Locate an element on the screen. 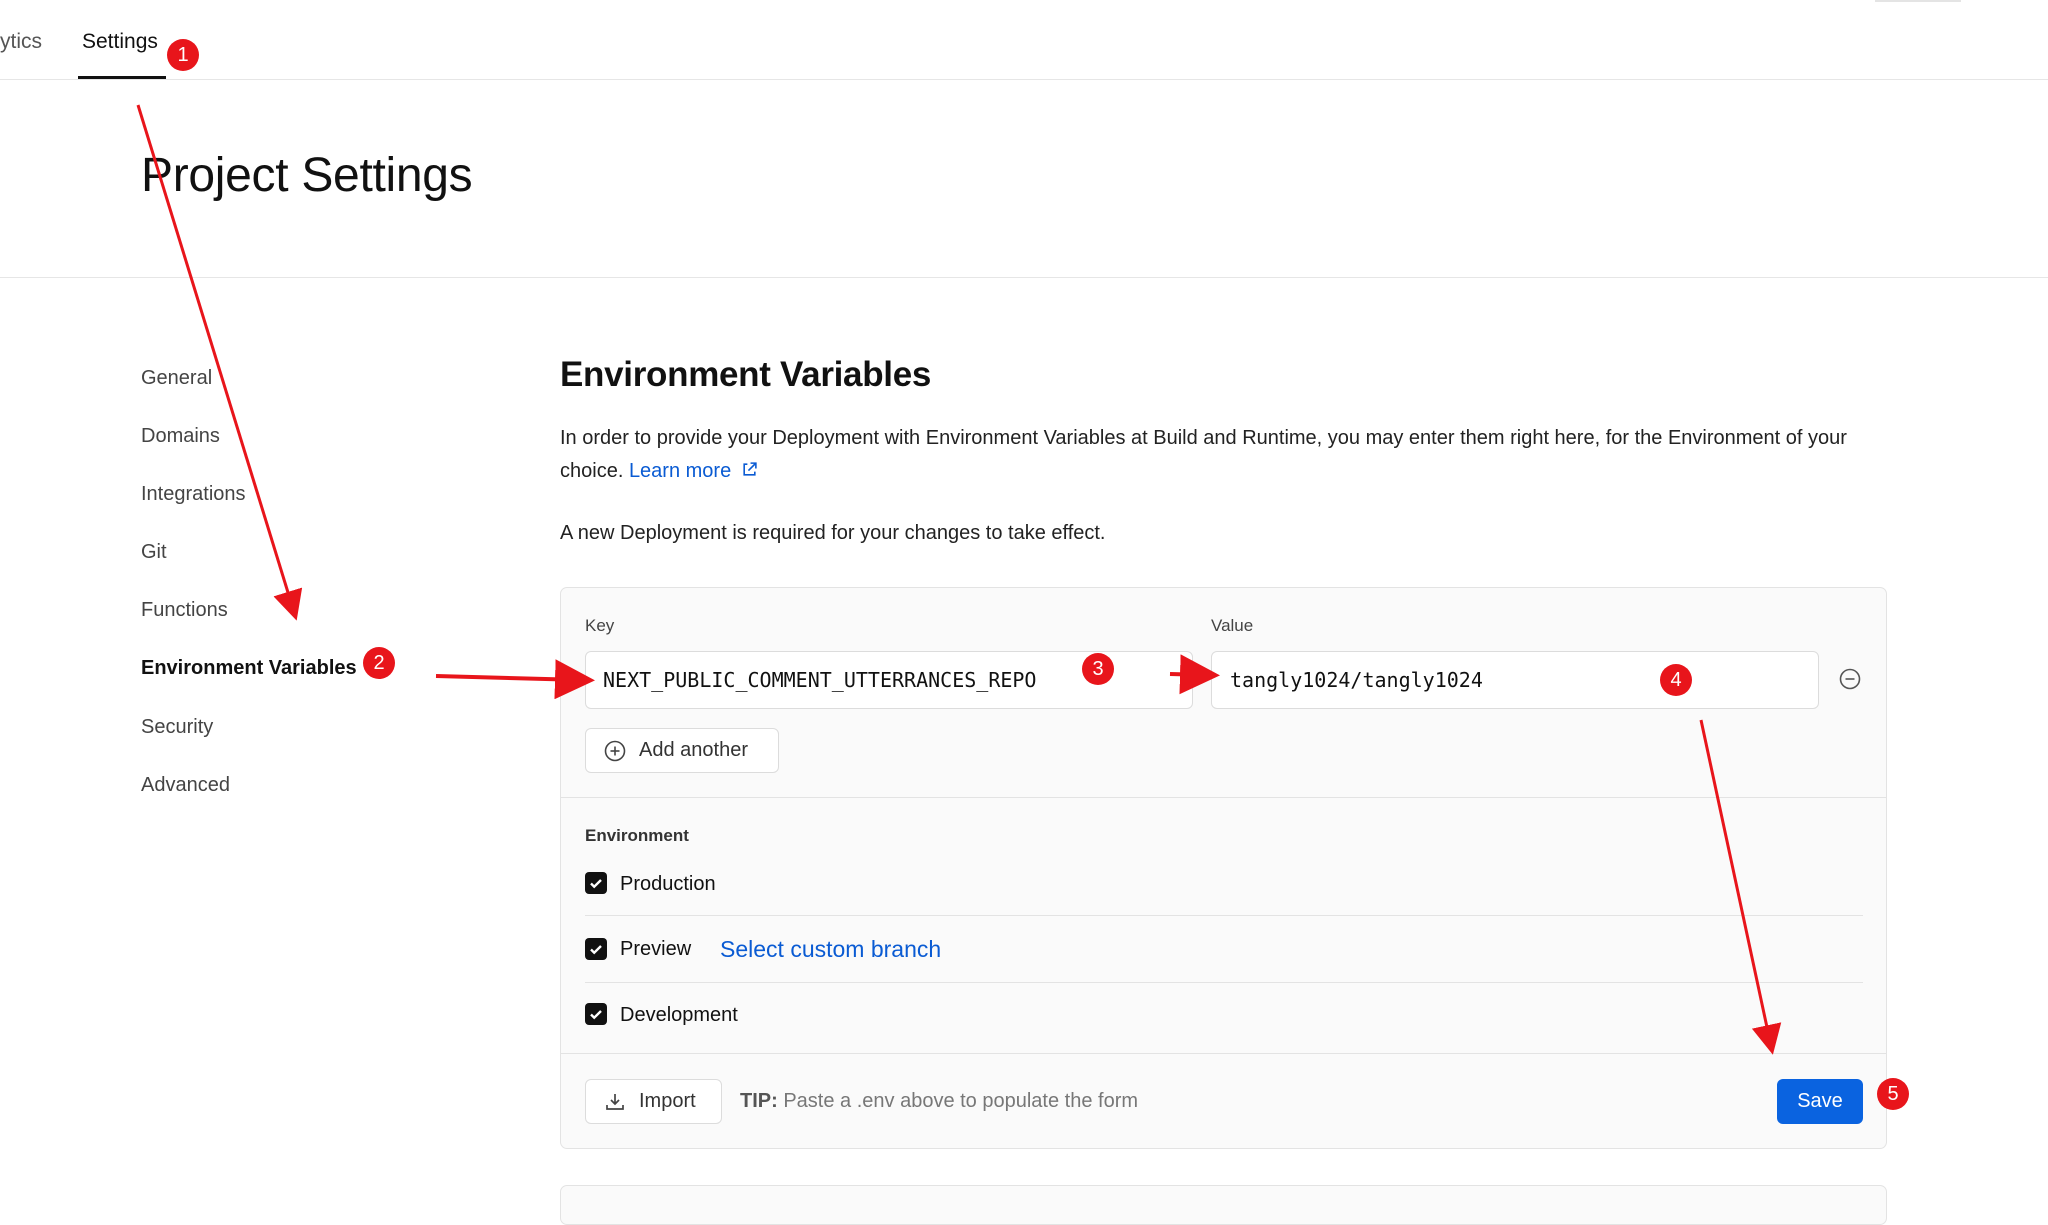 The height and width of the screenshot is (1225, 2048). top-right-edge is located at coordinates (1918, 1).